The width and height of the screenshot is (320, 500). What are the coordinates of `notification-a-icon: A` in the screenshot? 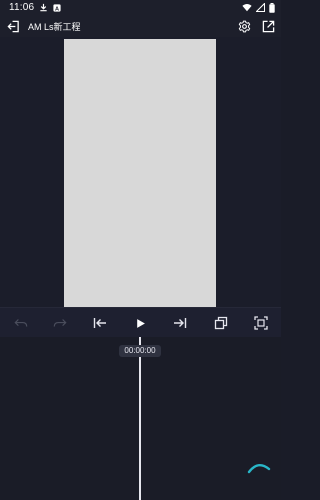 It's located at (57, 7).